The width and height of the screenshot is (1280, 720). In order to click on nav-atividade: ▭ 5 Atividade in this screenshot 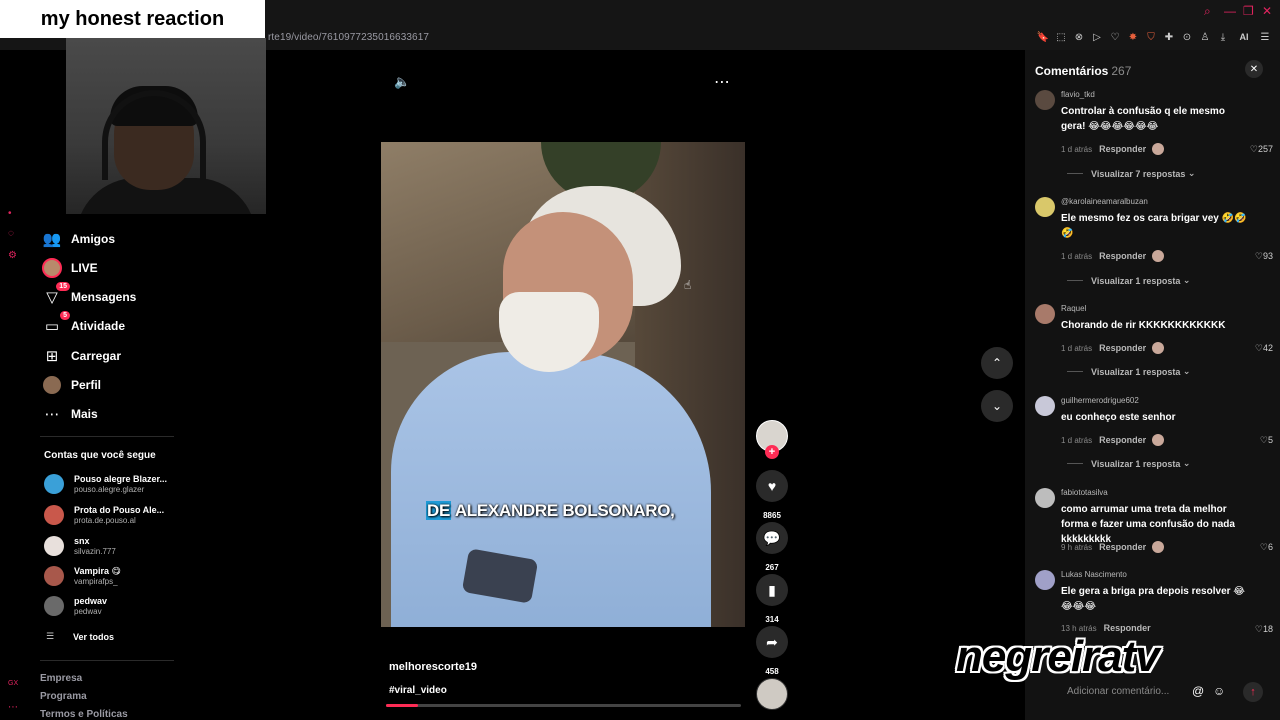, I will do `click(82, 324)`.